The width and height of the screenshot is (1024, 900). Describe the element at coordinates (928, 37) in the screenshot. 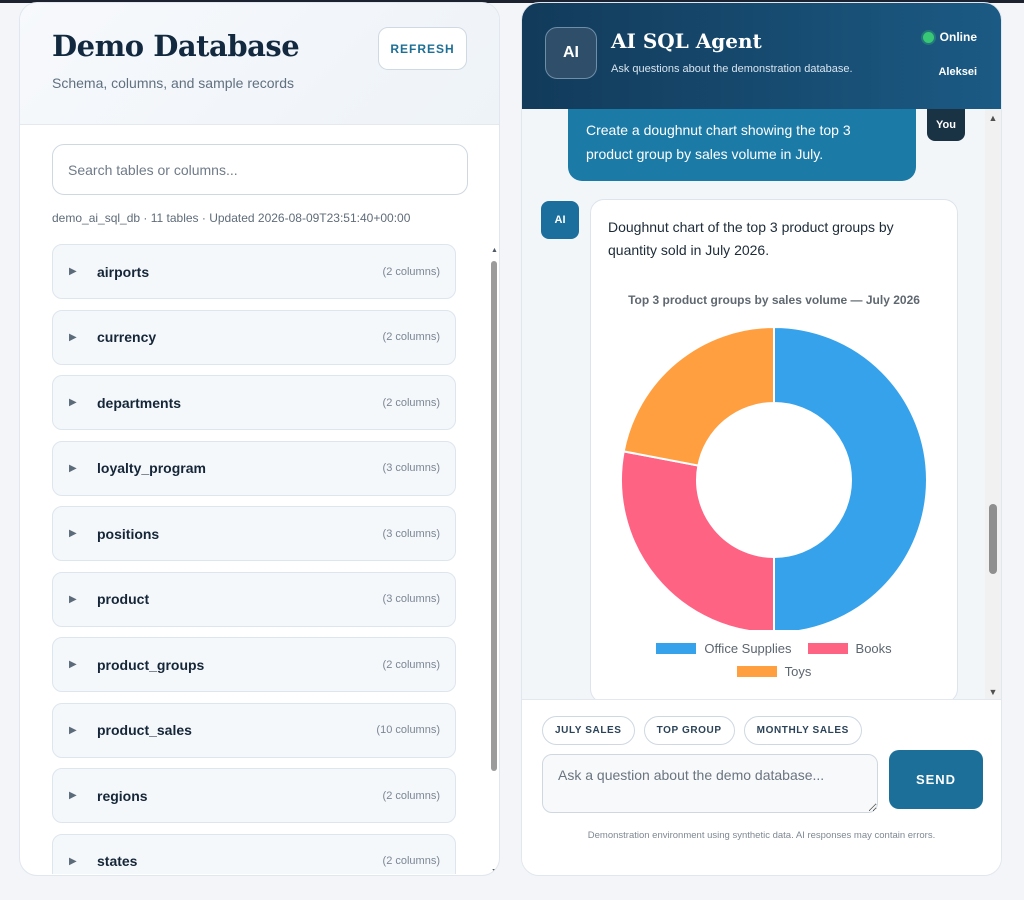

I see `online-dot-icon` at that location.